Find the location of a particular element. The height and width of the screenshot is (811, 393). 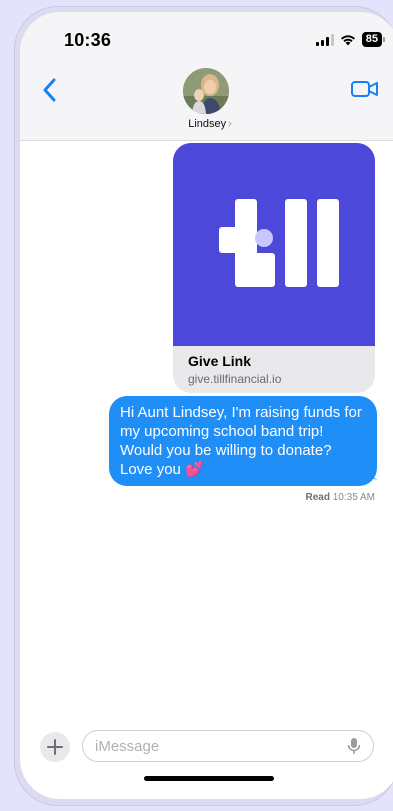

wifi-icon is located at coordinates (347, 39).